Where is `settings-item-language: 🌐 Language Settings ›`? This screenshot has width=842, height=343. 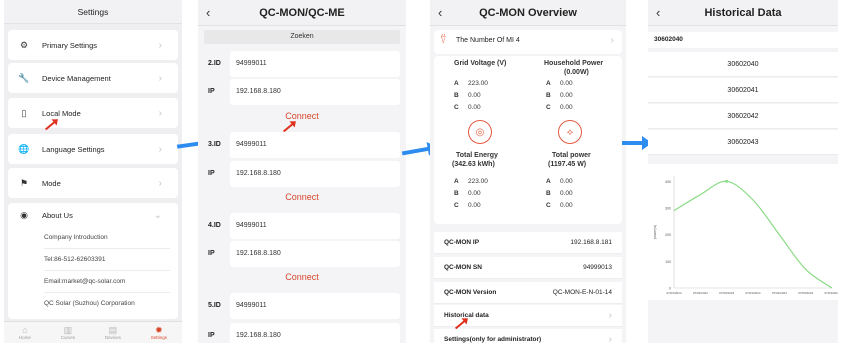 settings-item-language: 🌐 Language Settings › is located at coordinates (93, 149).